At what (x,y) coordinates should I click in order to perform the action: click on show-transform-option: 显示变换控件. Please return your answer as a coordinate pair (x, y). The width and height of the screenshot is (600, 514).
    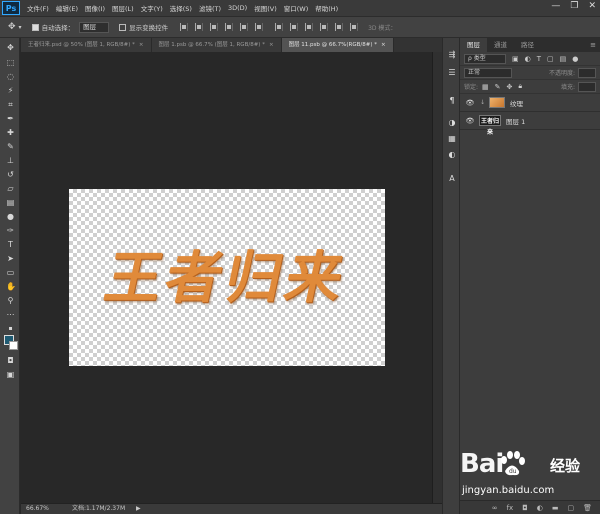
    Looking at the image, I should click on (143, 27).